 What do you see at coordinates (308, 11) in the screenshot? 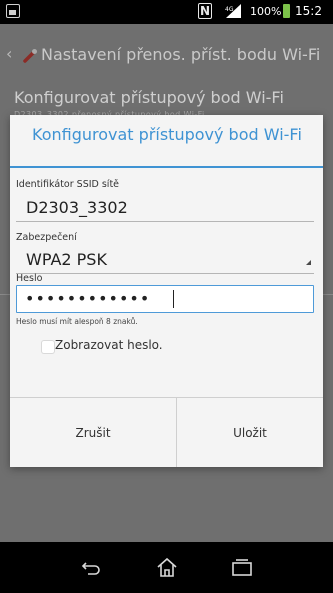
I see `clock: 15:2` at bounding box center [308, 11].